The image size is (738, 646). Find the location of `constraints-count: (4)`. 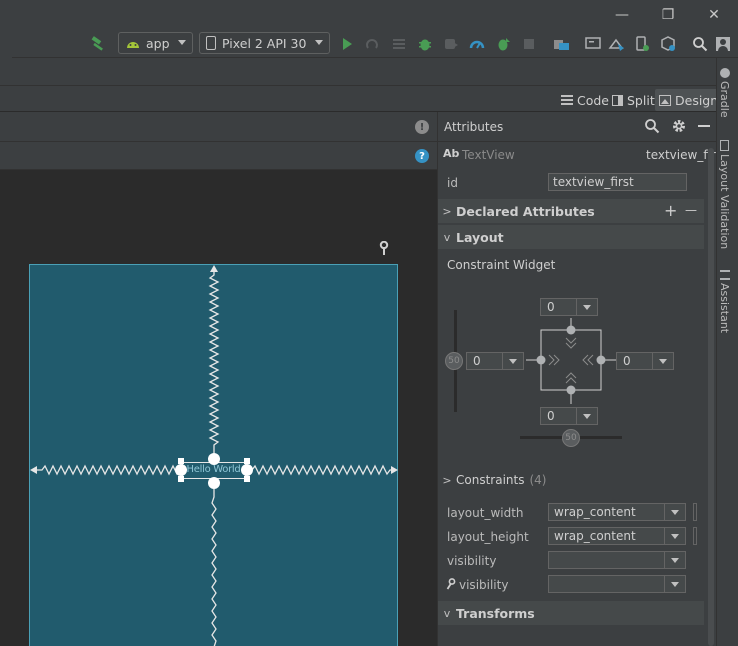

constraints-count: (4) is located at coordinates (538, 480).